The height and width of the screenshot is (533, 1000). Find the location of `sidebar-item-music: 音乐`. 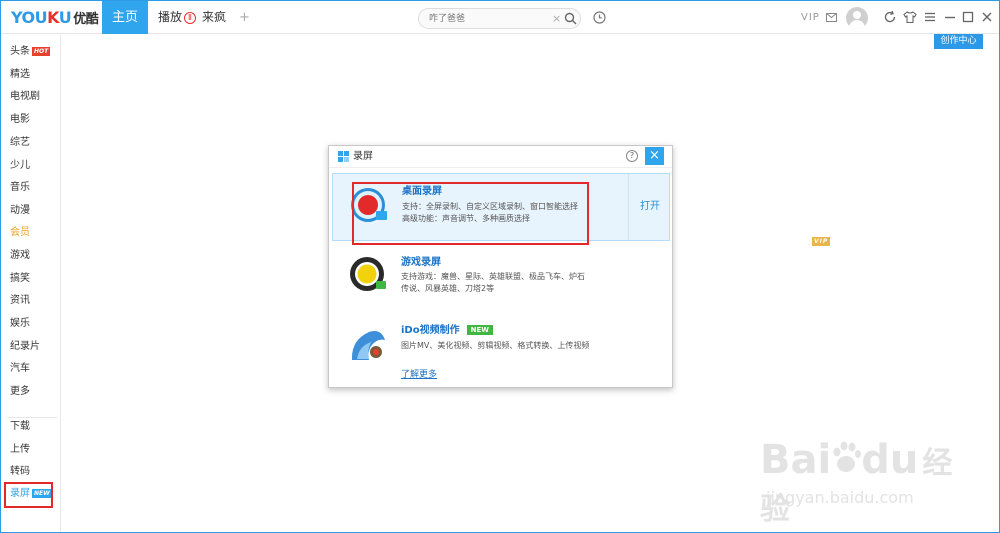

sidebar-item-music: 音乐 is located at coordinates (20, 188).